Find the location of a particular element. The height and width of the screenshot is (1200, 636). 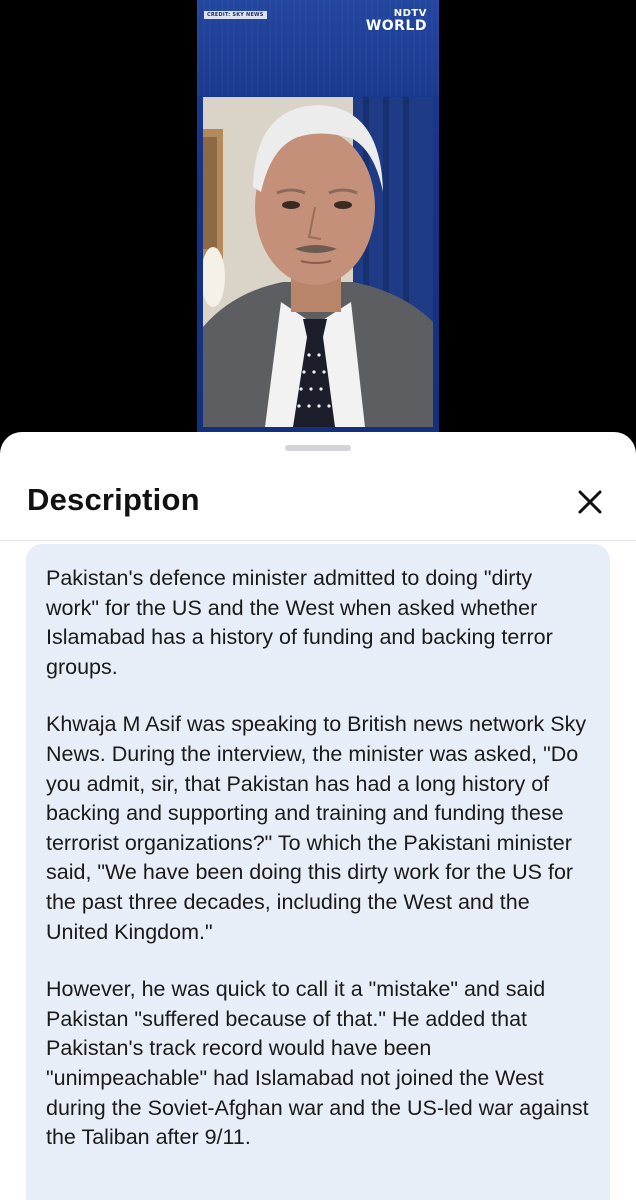

sheet-title: Description is located at coordinates (113, 499).